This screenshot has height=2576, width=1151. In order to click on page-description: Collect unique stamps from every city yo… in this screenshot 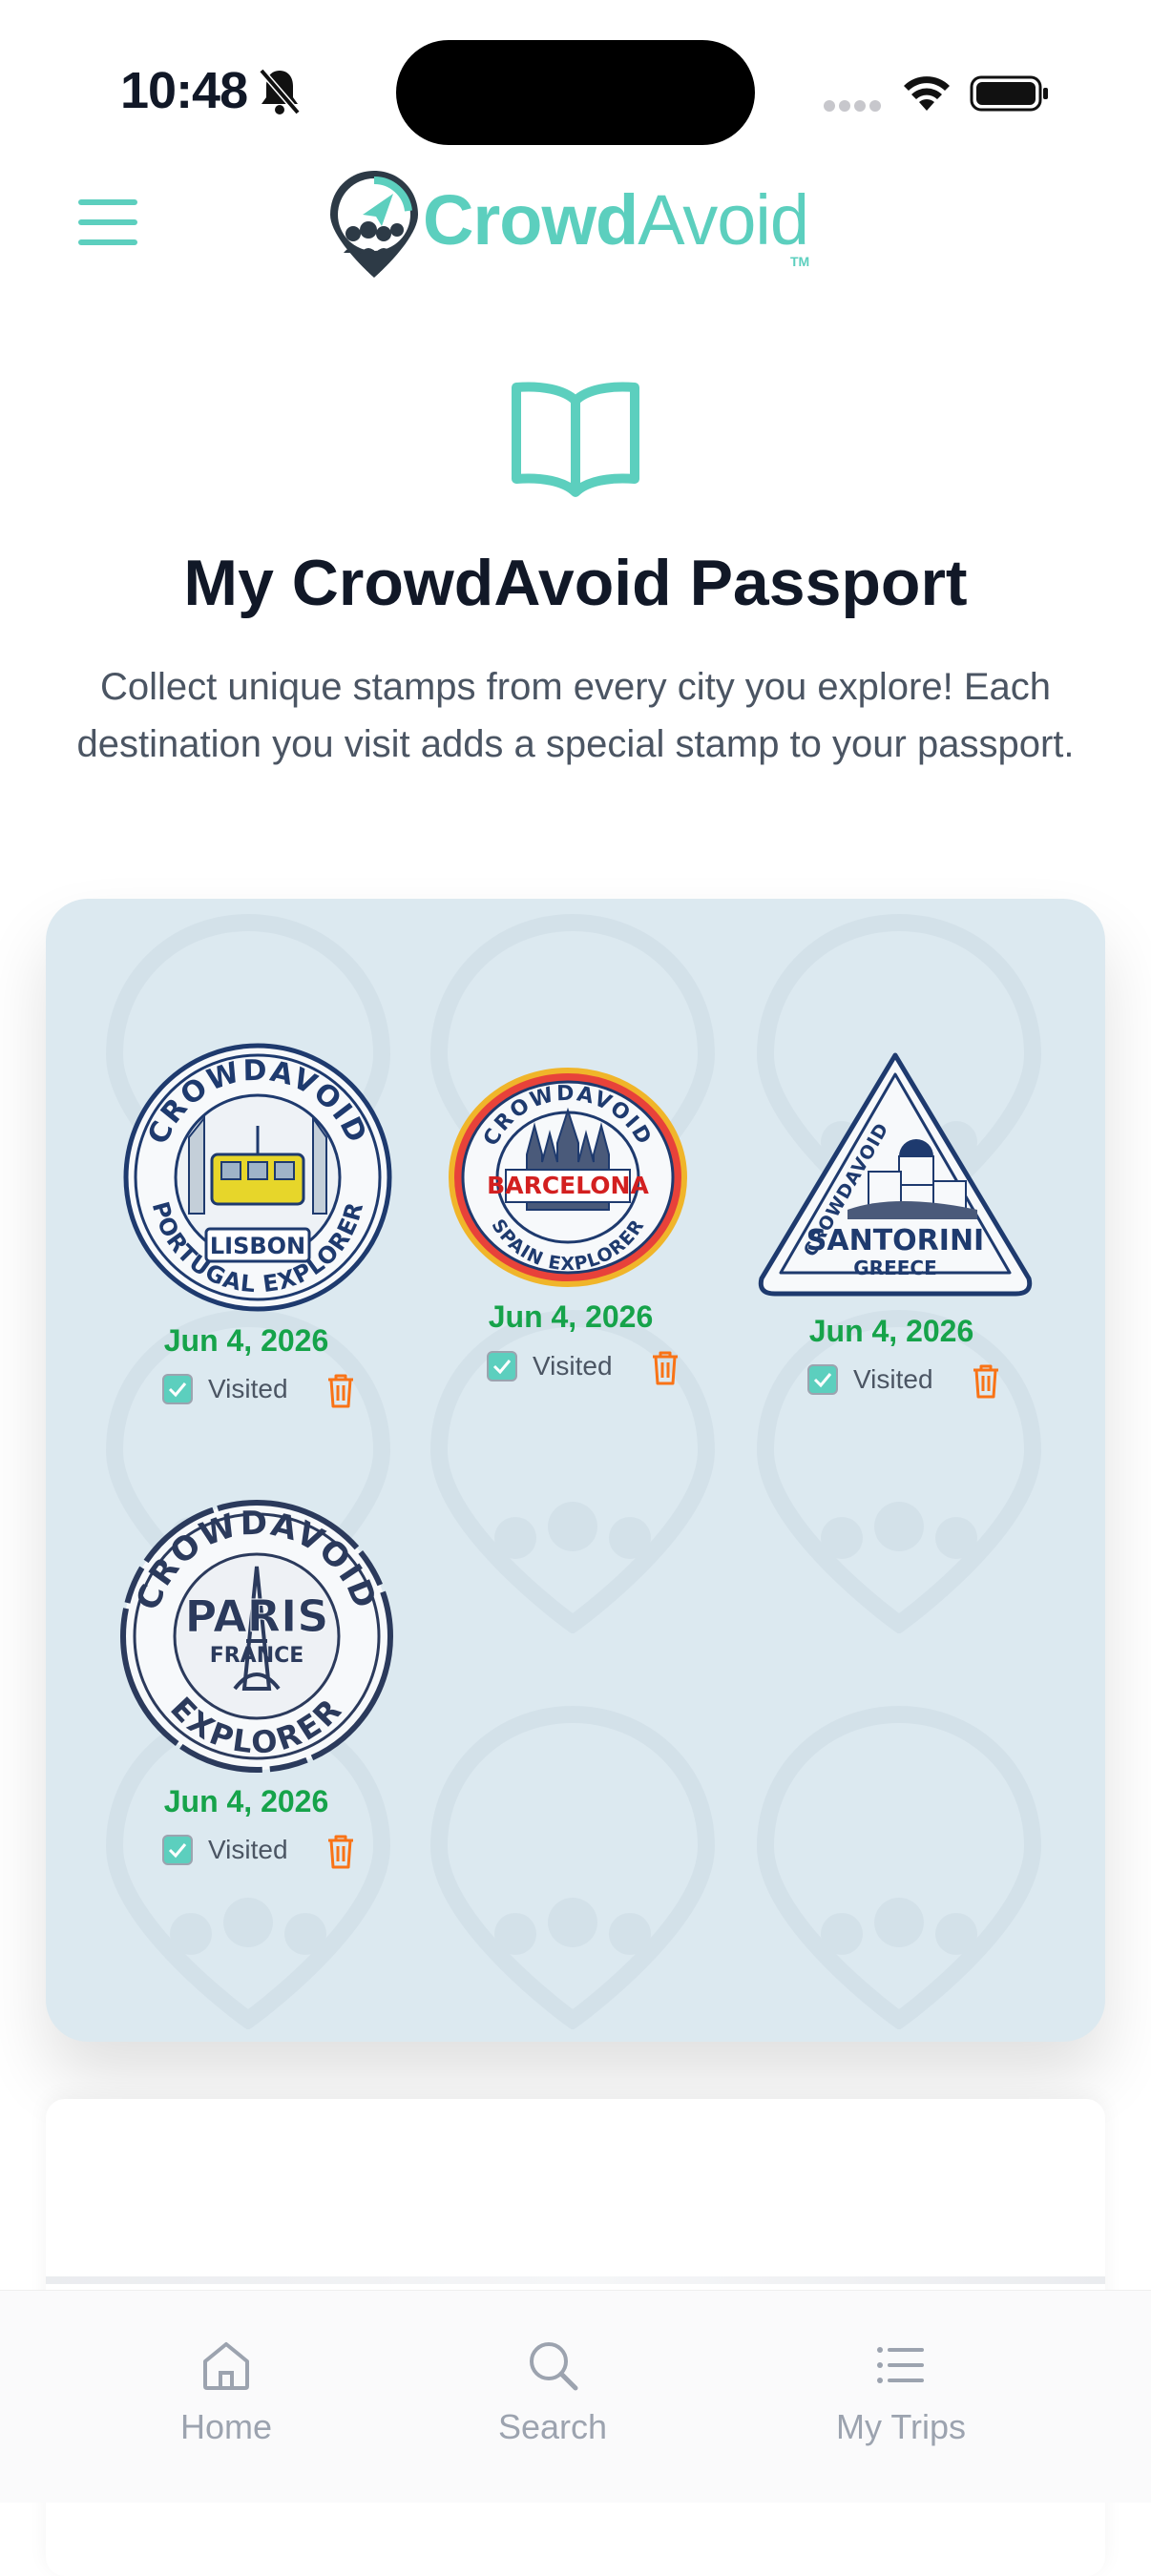, I will do `click(575, 715)`.